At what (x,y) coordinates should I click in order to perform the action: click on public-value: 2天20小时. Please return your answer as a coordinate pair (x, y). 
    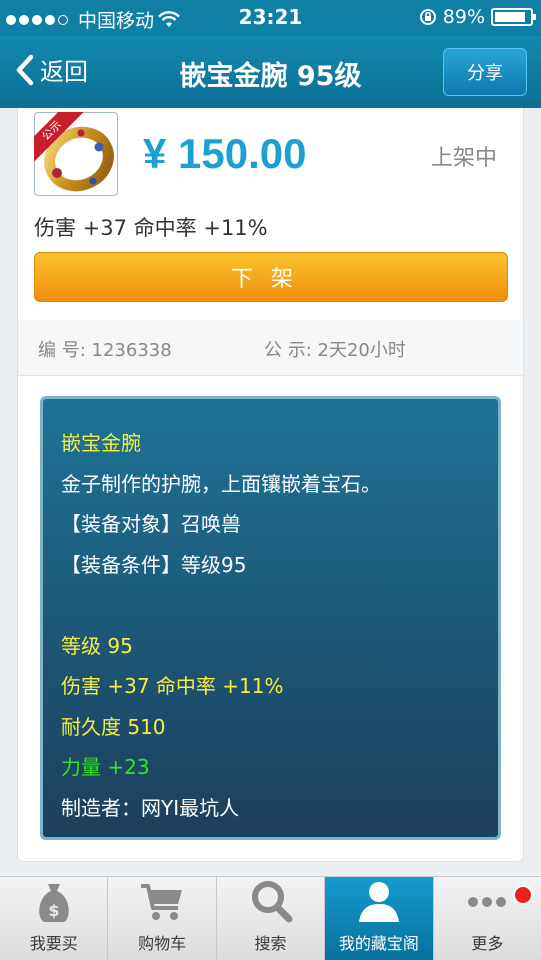
    Looking at the image, I should click on (361, 350).